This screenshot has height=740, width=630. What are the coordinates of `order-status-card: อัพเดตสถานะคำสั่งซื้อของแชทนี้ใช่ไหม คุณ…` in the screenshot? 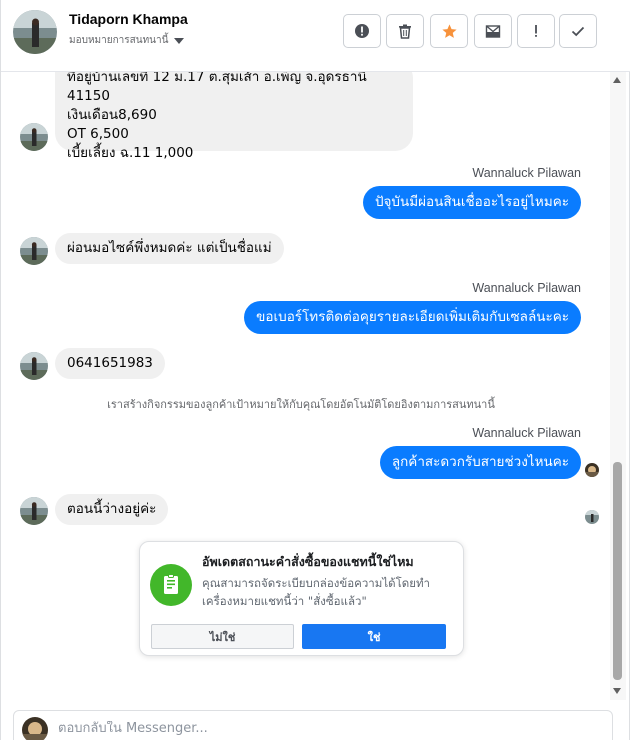 It's located at (301, 598).